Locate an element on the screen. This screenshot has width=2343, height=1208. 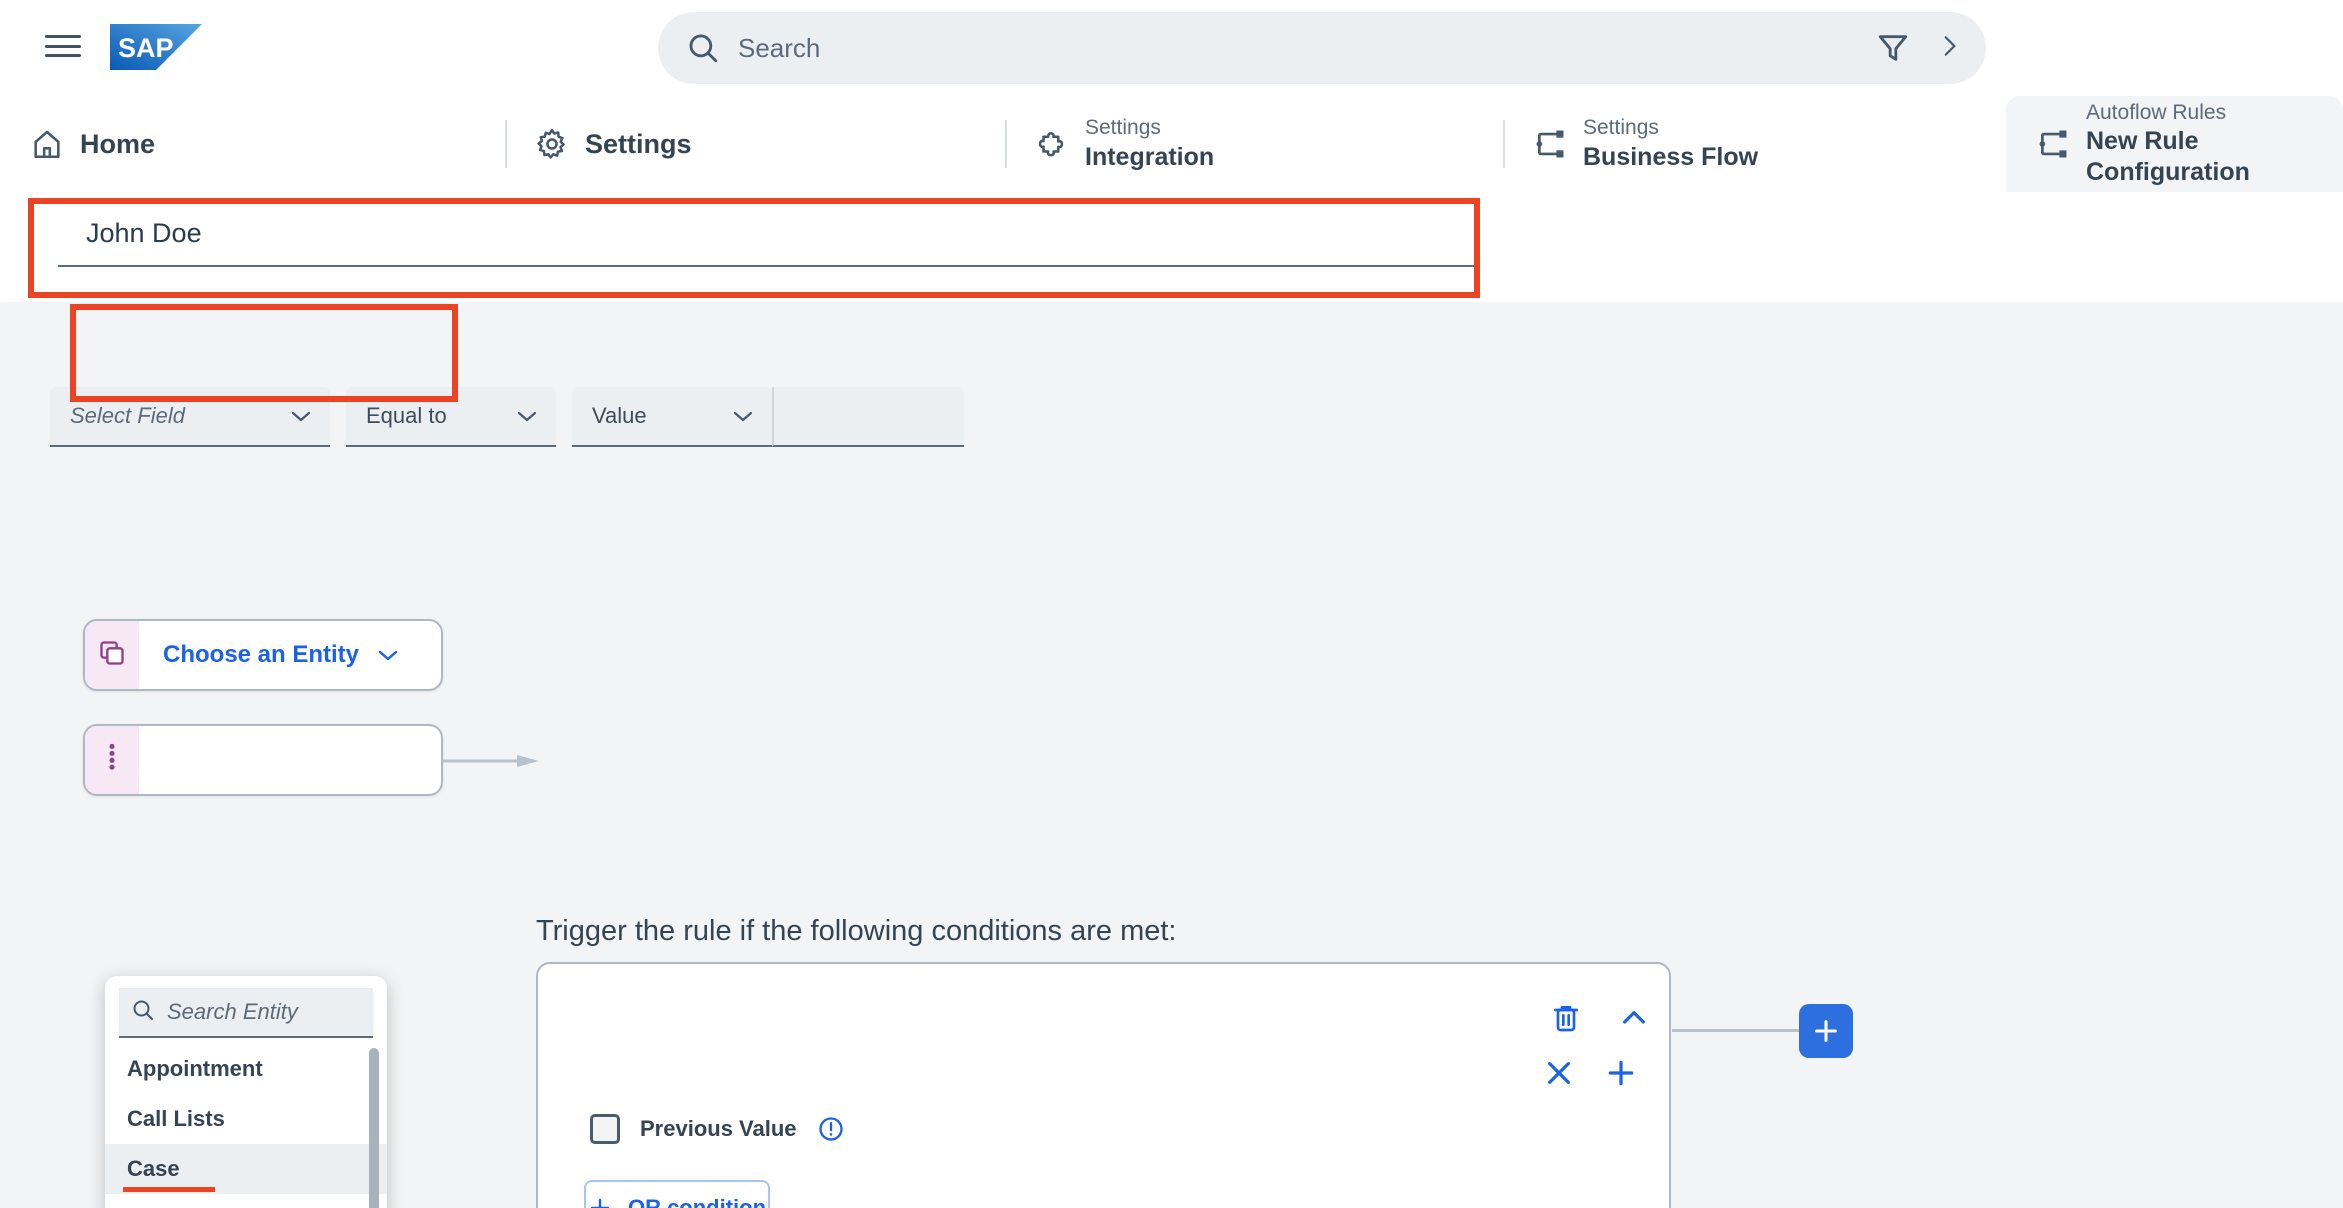
conditions-panel is located at coordinates (1103, 1085).